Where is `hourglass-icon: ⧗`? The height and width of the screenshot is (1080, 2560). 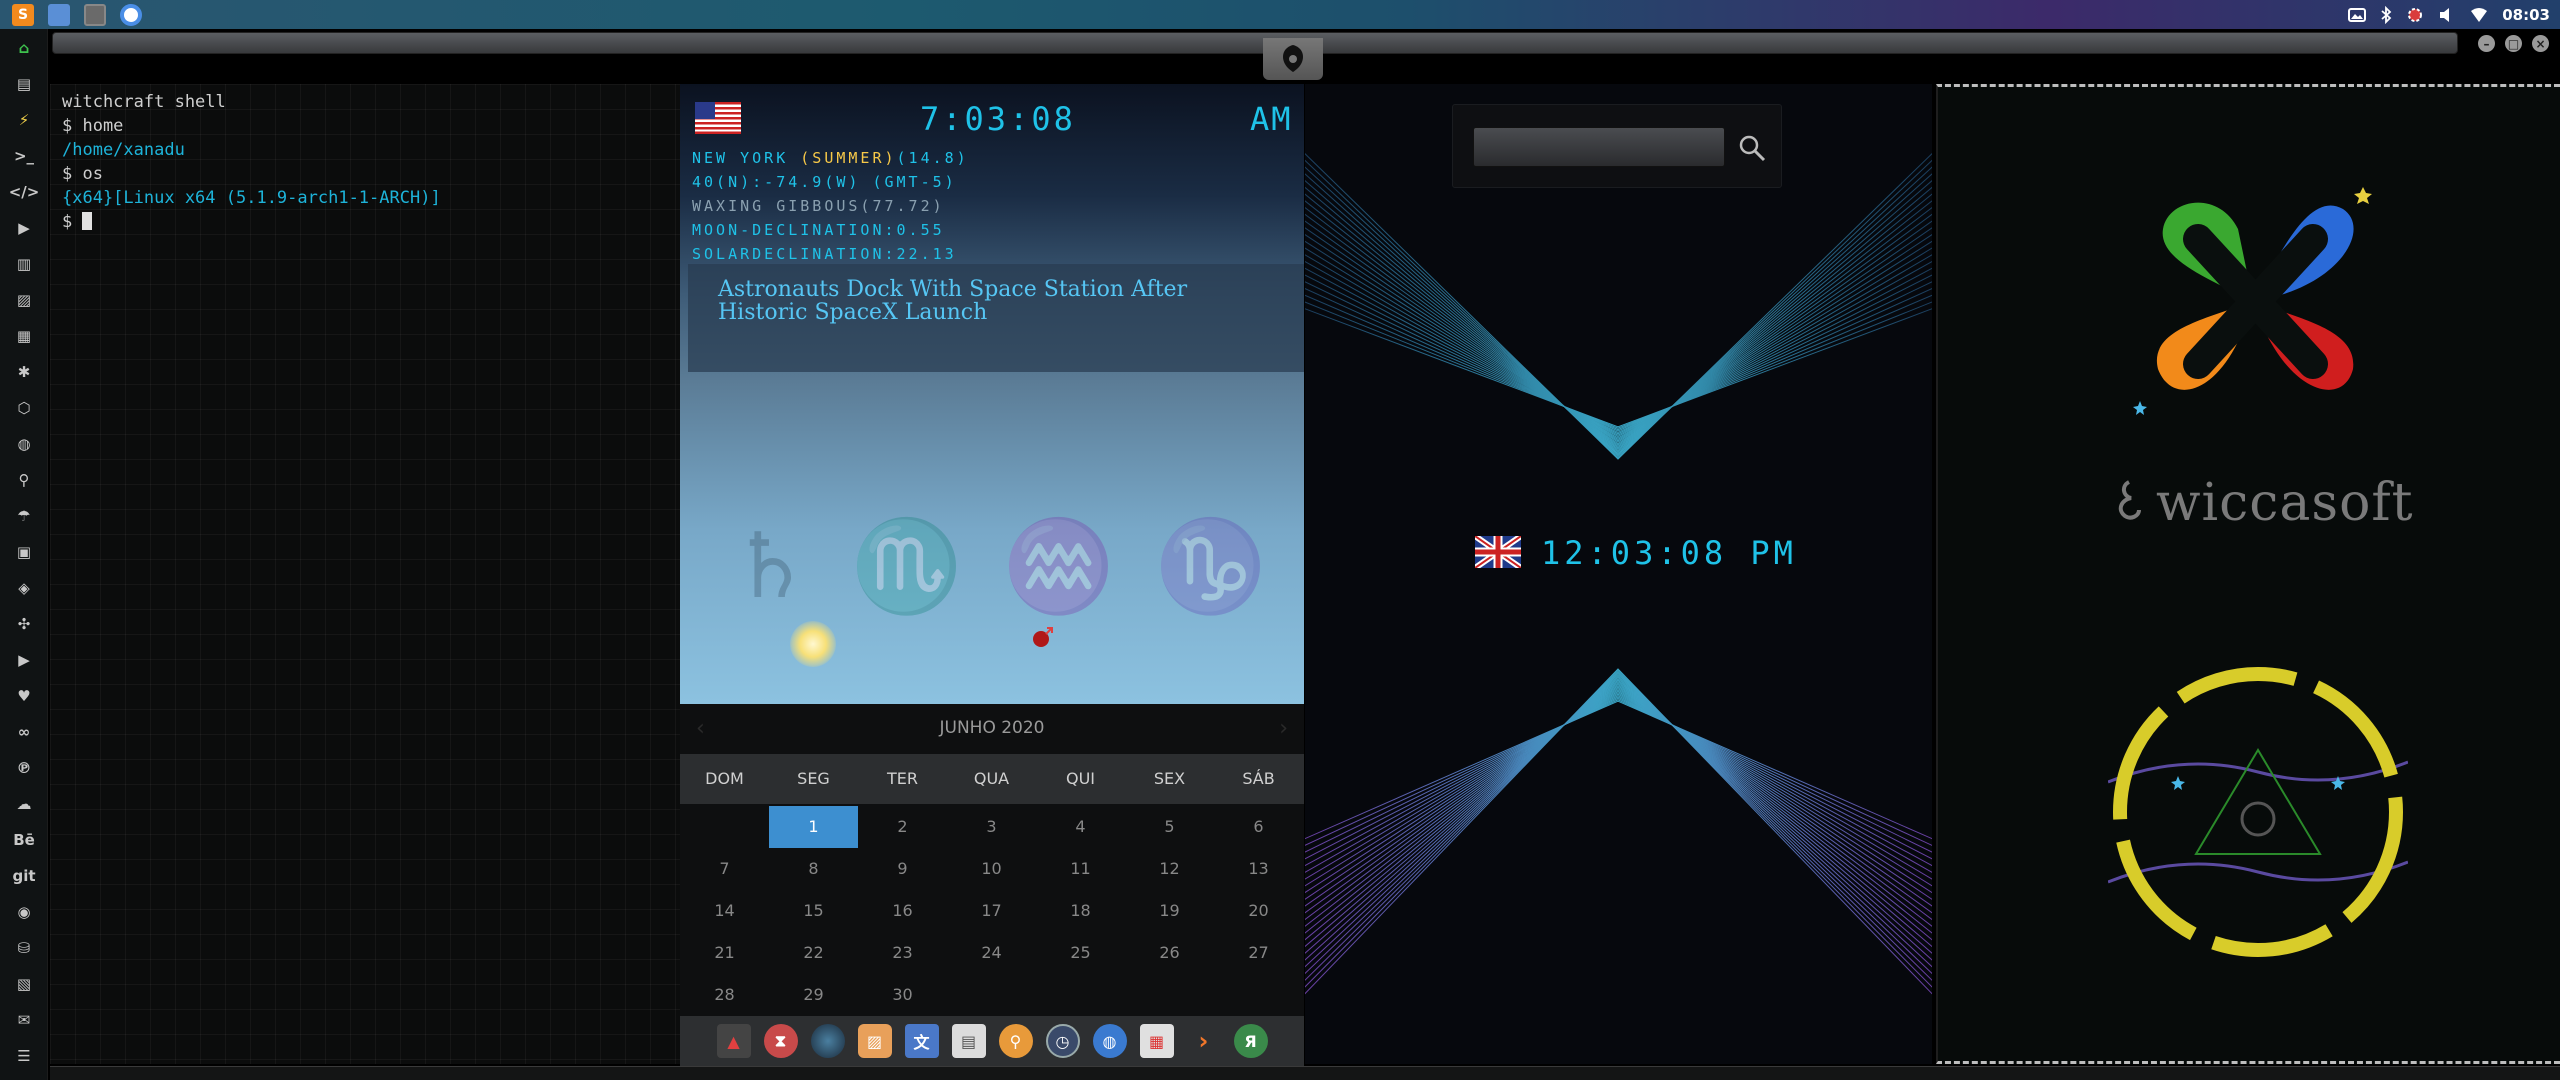
hourglass-icon: ⧗ is located at coordinates (780, 1041).